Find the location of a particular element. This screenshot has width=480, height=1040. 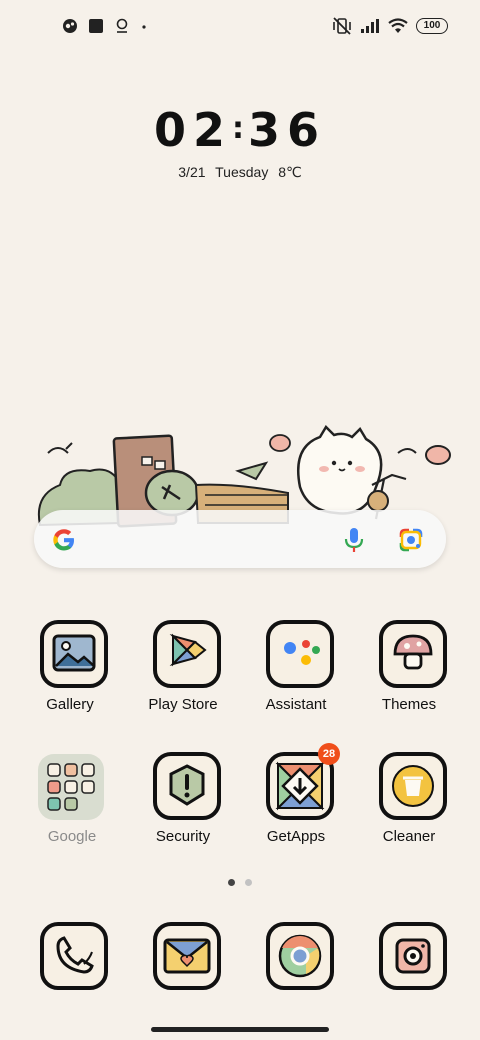

google-search-bar is located at coordinates (240, 539).